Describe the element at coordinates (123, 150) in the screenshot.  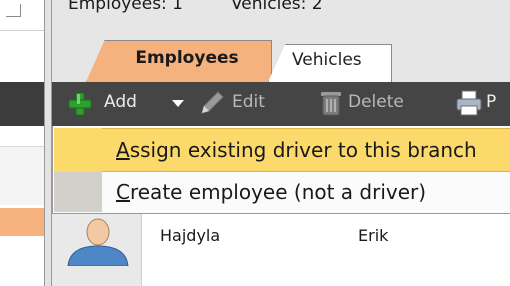
I see `accelerator-key: A` at that location.